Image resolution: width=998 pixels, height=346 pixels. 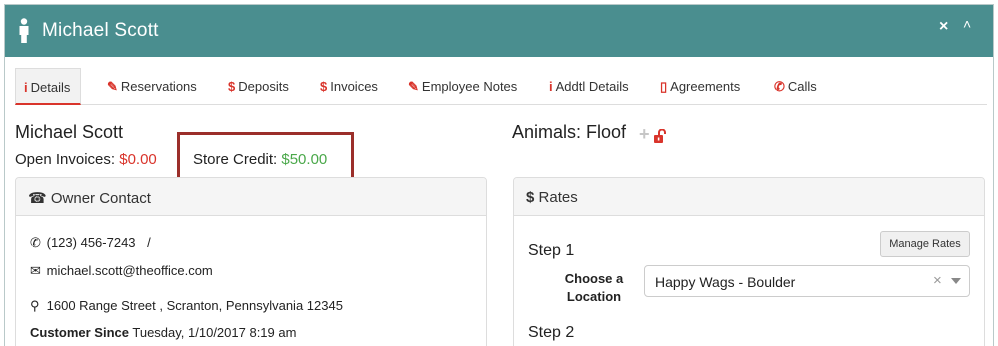 What do you see at coordinates (100, 198) in the screenshot?
I see `panel-title: Owner Contact` at bounding box center [100, 198].